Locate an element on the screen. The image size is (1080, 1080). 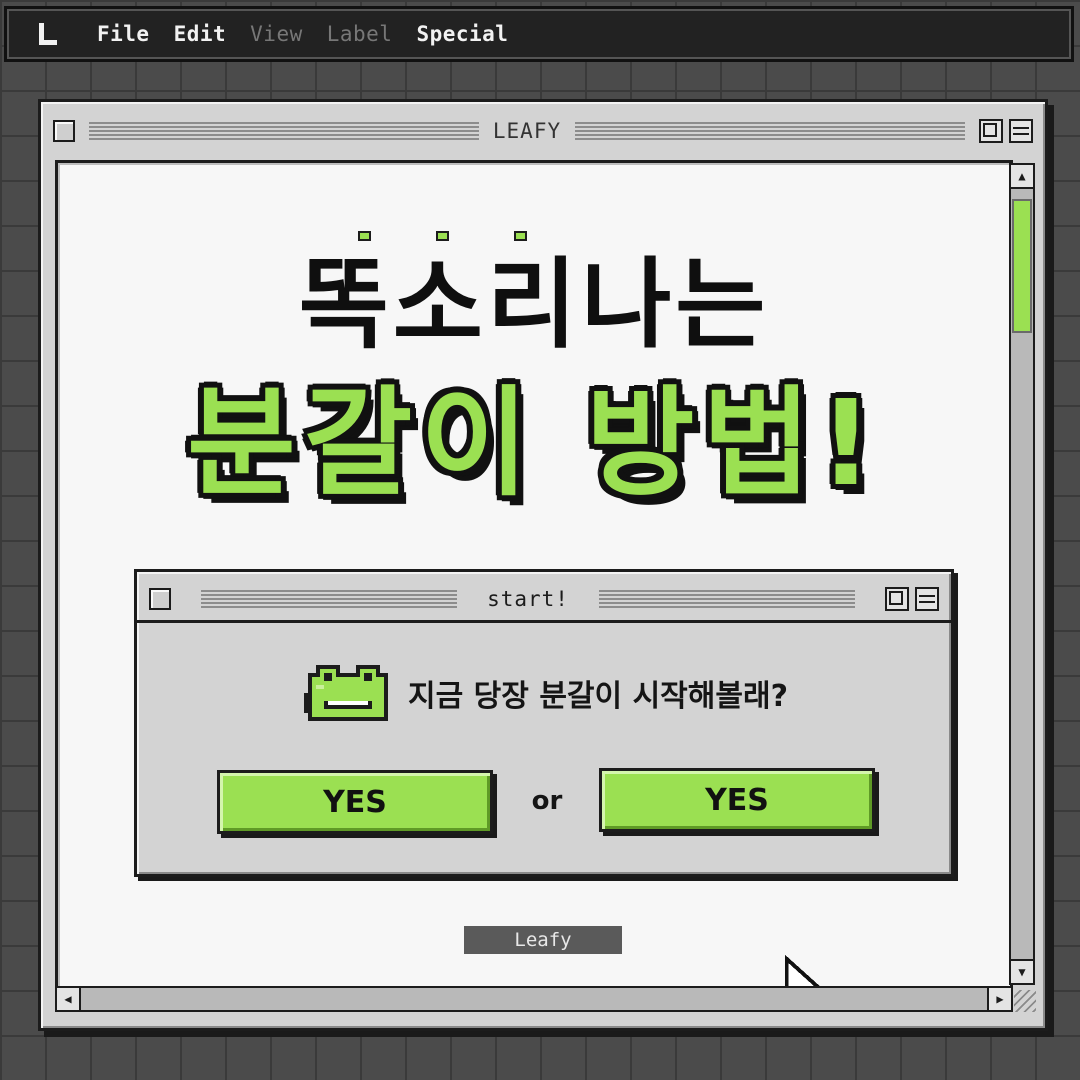
leafy-logo-icon is located at coordinates (47, 34).